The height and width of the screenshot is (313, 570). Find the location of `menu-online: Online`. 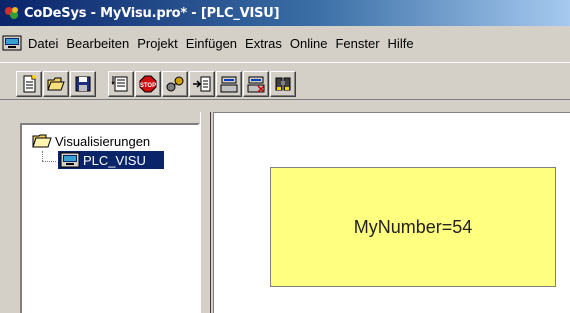

menu-online: Online is located at coordinates (309, 43).